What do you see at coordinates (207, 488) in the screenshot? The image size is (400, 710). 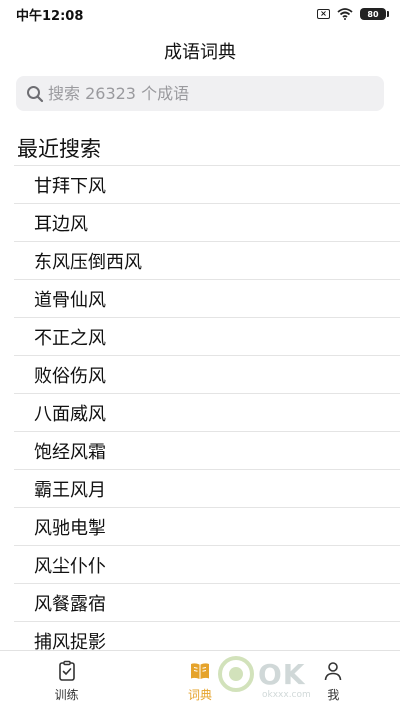 I see `list-item: 霸王风月` at bounding box center [207, 488].